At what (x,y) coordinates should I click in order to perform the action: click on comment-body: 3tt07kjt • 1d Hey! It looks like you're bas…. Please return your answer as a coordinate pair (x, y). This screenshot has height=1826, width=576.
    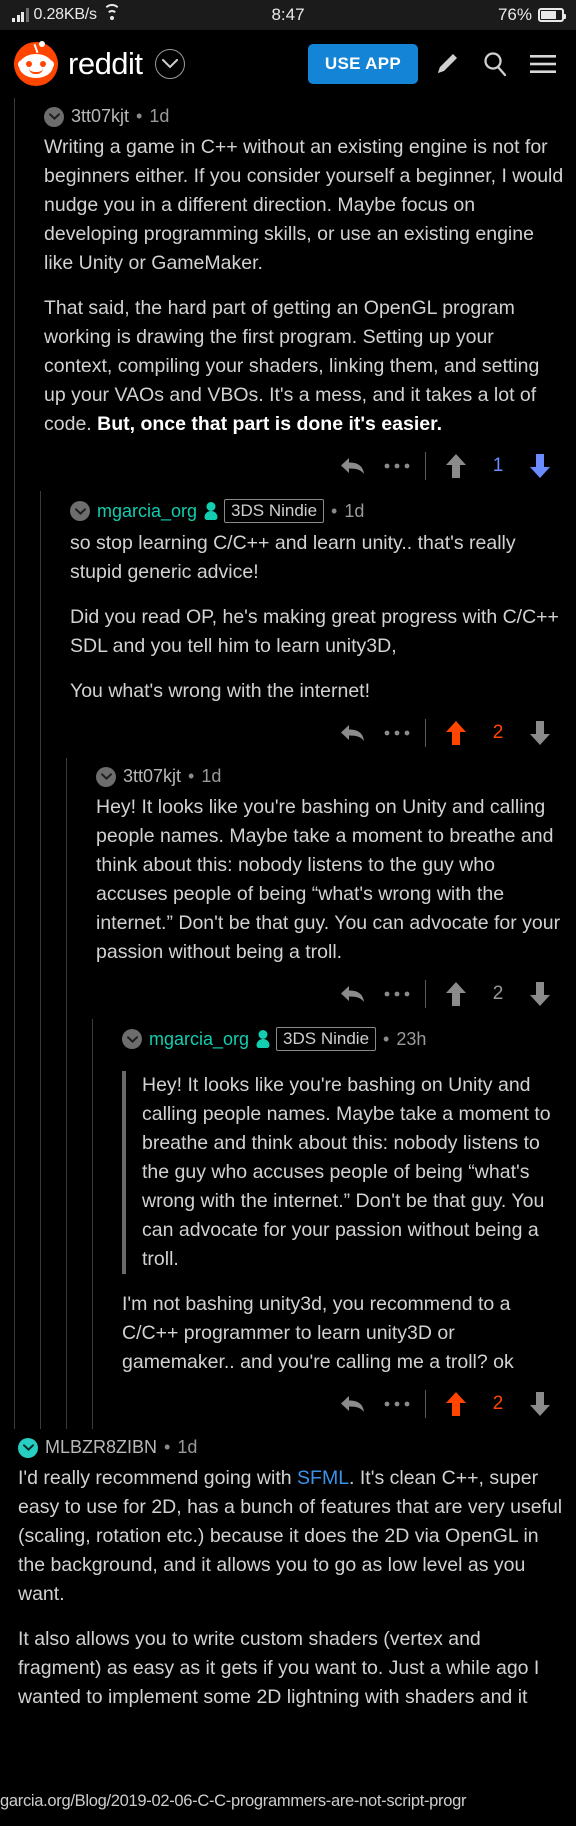
    Looking at the image, I should click on (336, 888).